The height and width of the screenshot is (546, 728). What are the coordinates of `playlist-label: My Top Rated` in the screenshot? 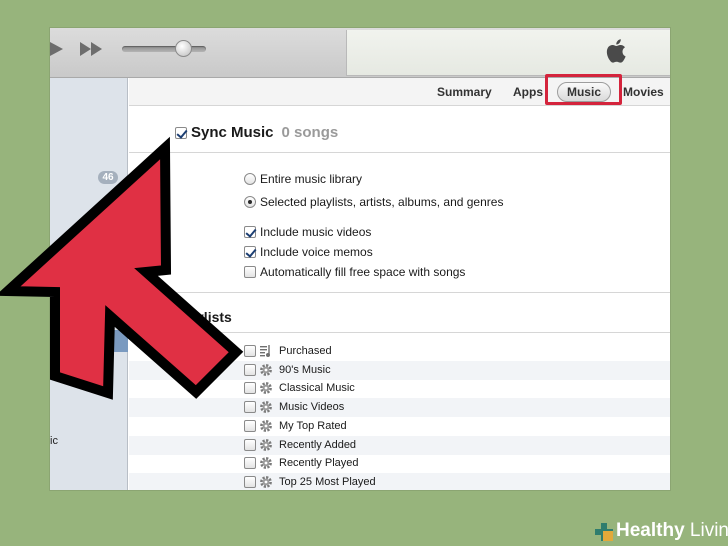 It's located at (313, 425).